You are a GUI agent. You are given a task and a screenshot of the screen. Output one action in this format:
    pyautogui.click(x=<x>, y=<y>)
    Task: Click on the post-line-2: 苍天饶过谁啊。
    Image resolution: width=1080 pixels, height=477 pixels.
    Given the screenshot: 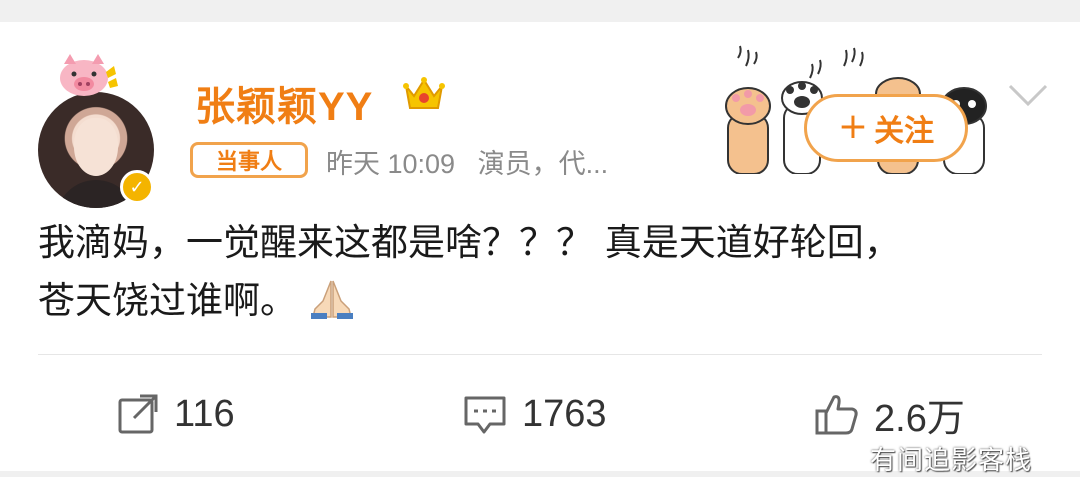 What is the action you would take?
    pyautogui.click(x=167, y=300)
    